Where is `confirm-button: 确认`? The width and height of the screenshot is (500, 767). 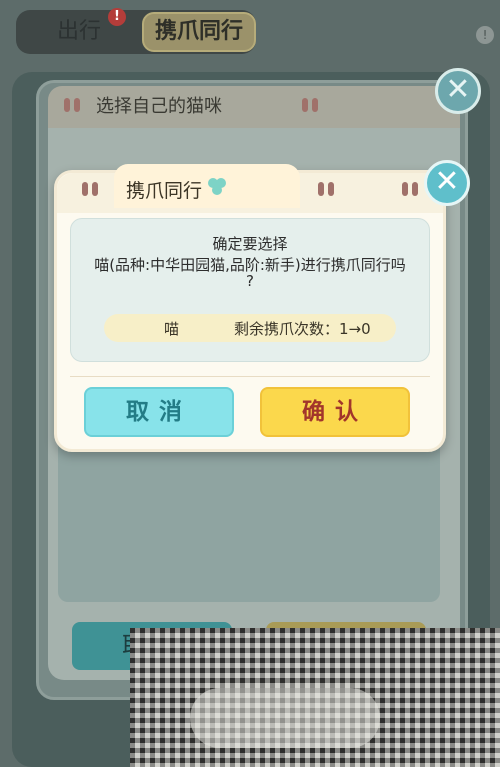 confirm-button: 确认 is located at coordinates (335, 412).